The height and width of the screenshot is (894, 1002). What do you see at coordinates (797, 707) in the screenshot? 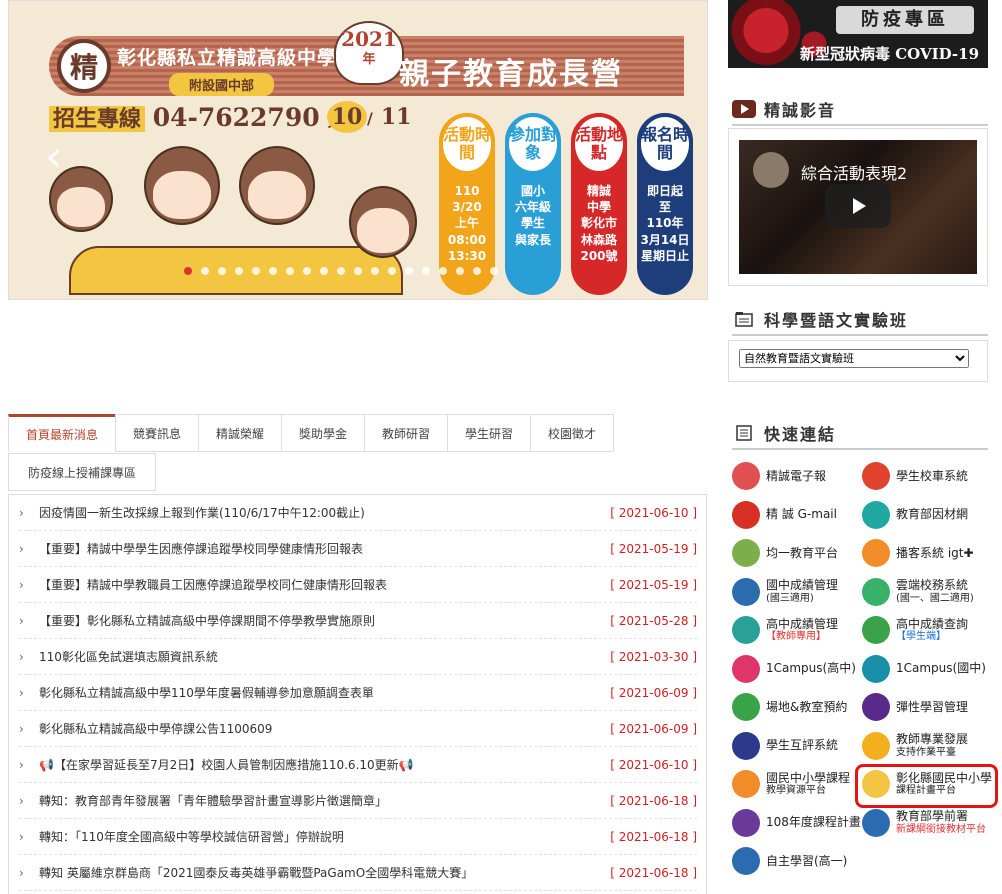
I see `quick-link: 場地&教室預約` at bounding box center [797, 707].